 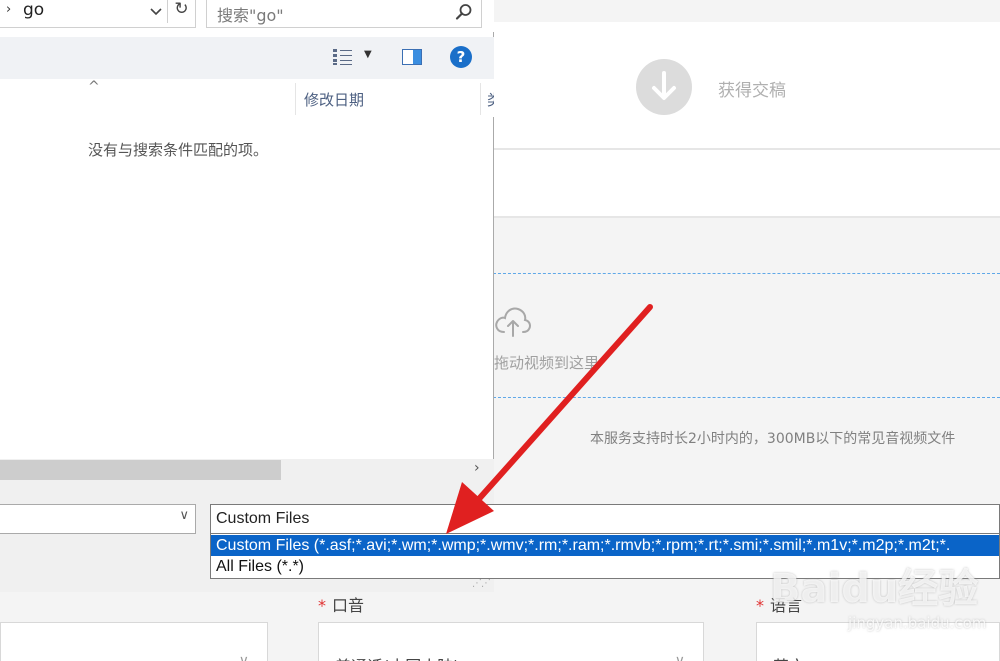 What do you see at coordinates (247, 98) in the screenshot?
I see `column-header-row: ^ 修改日期 类` at bounding box center [247, 98].